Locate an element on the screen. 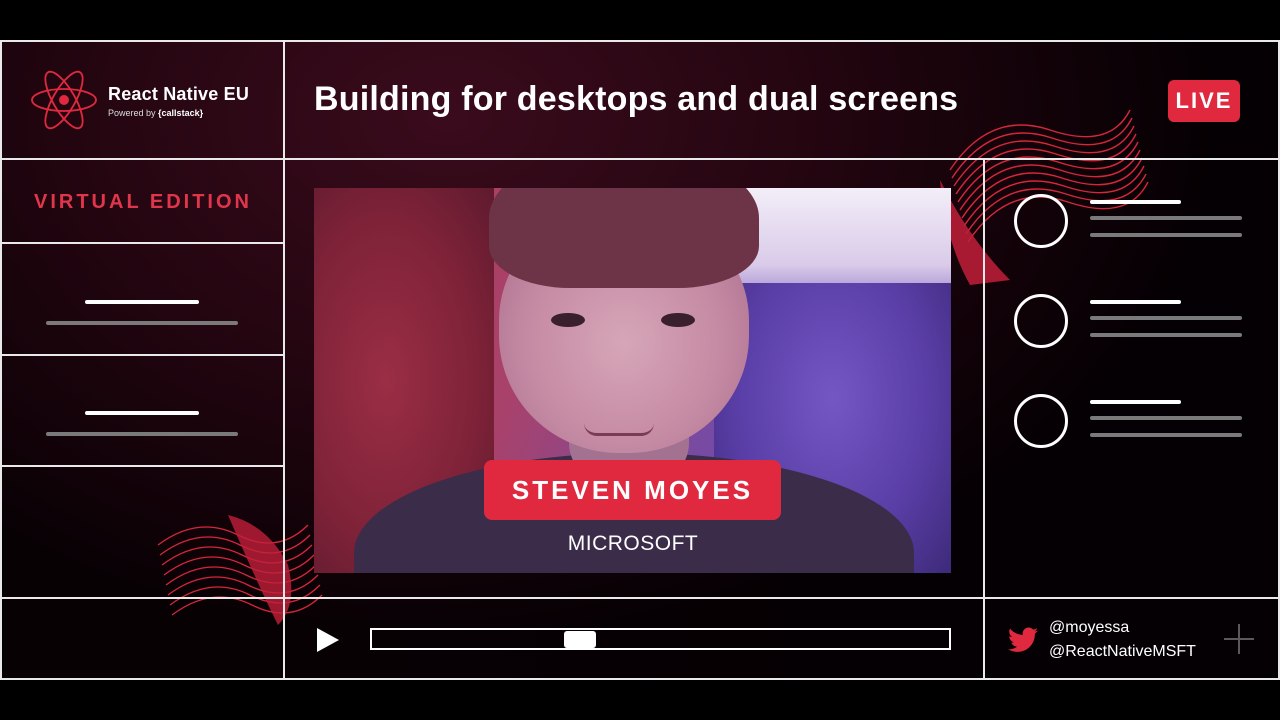  speaker-company: MICROSOFT is located at coordinates (633, 543).